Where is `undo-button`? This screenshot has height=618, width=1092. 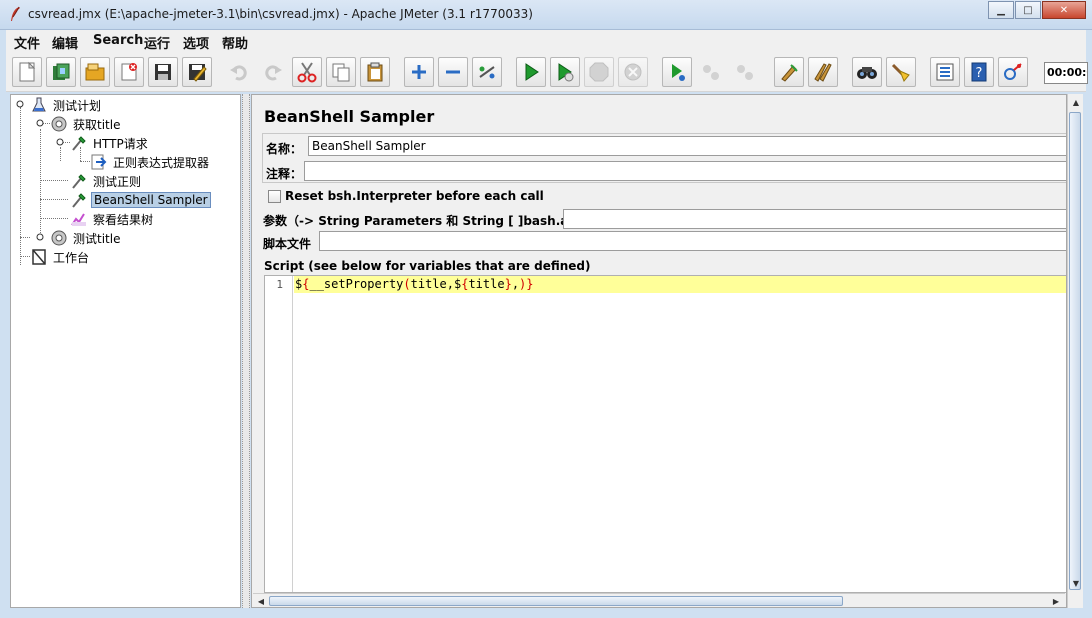
undo-button is located at coordinates (239, 72).